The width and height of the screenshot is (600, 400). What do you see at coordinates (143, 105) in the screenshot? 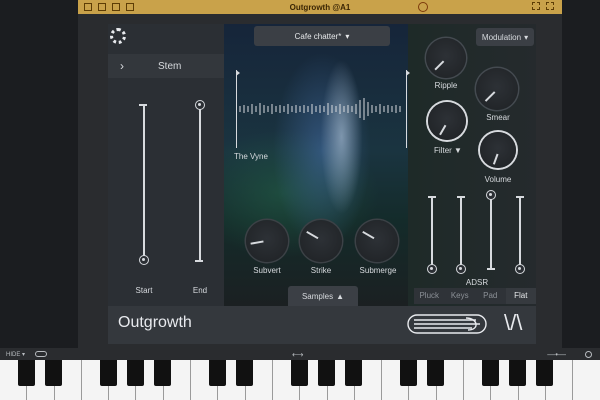
I see `start-slider-cap` at bounding box center [143, 105].